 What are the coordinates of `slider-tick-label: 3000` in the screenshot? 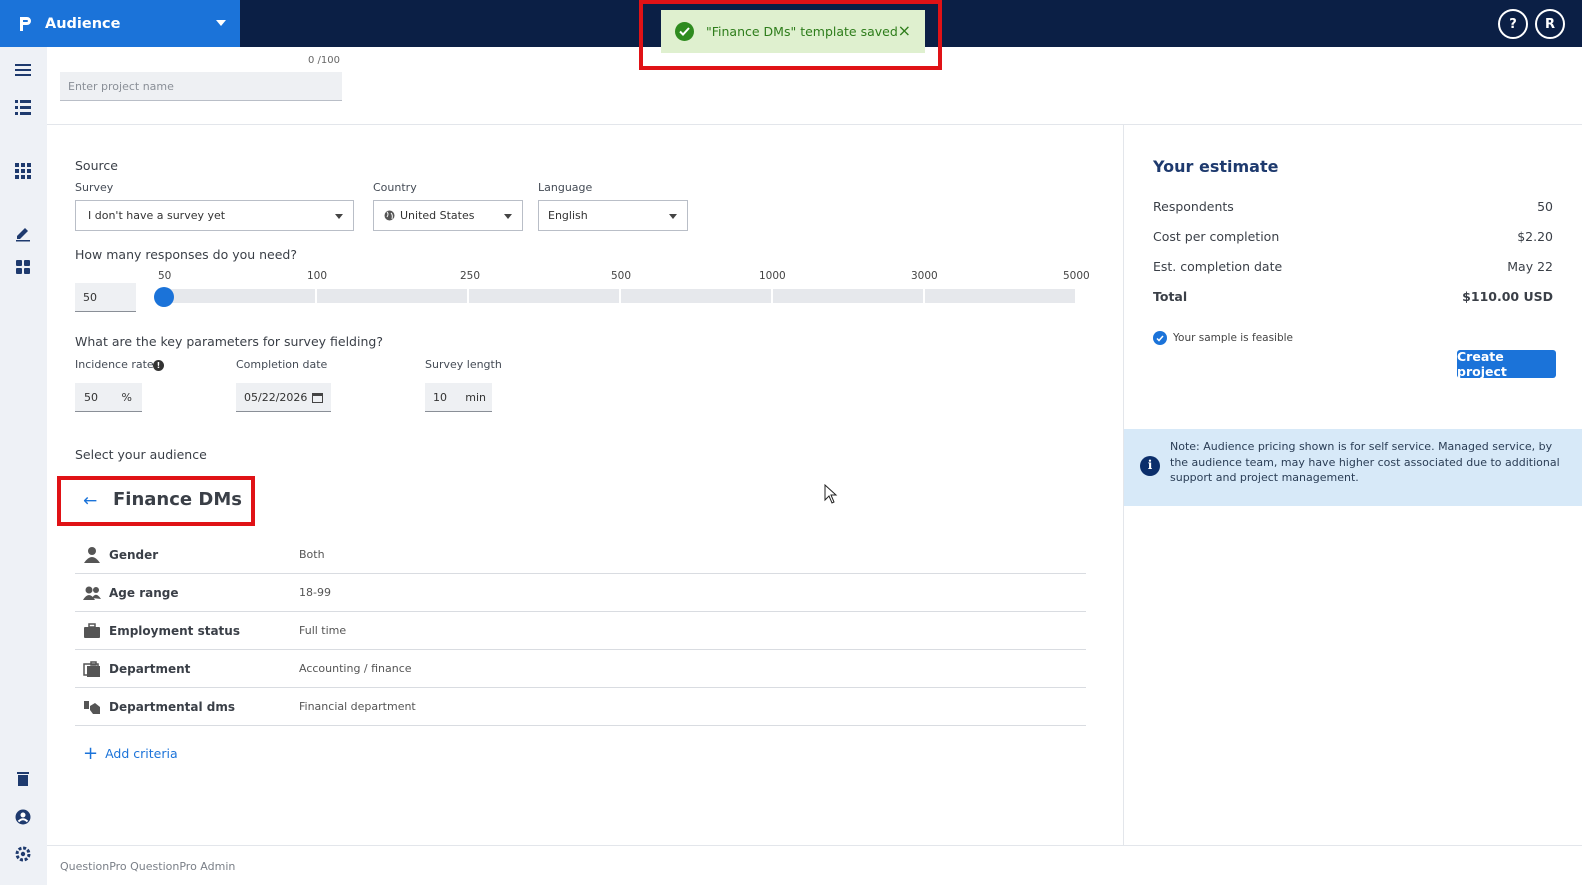 It's located at (924, 276).